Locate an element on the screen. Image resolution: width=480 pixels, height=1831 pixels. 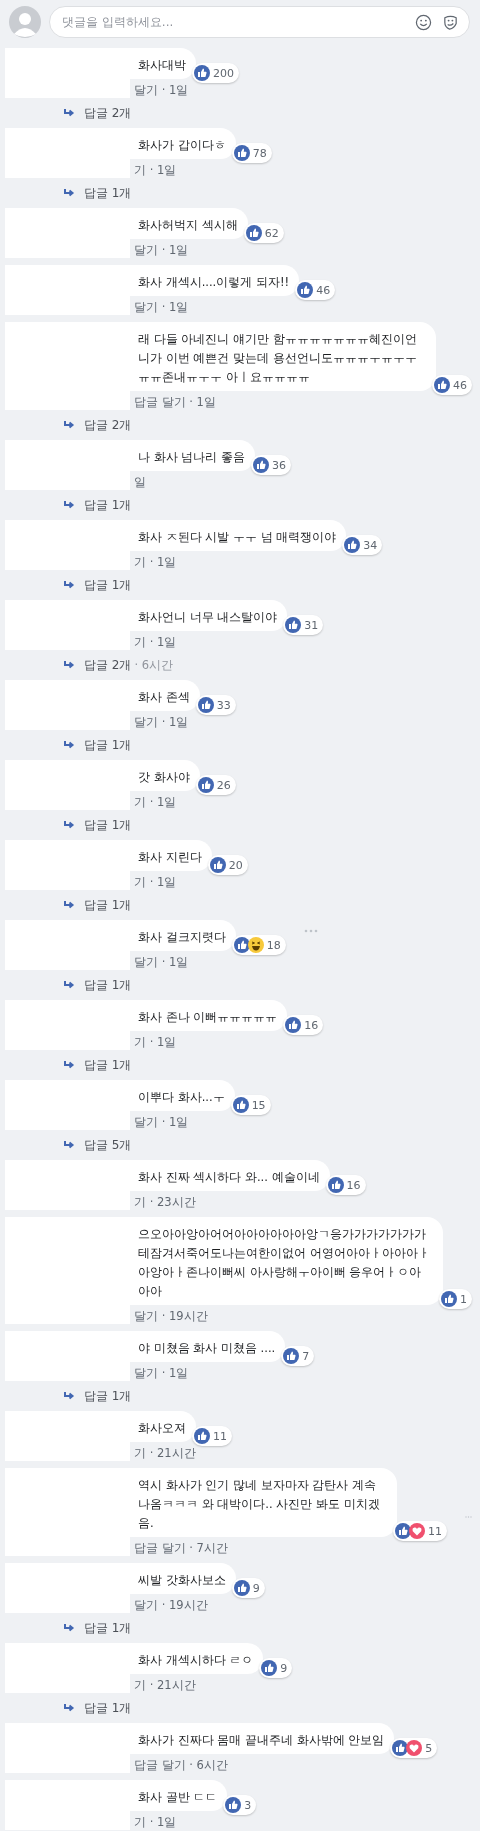
reaction-badge: 78 is located at coordinates (251, 153).